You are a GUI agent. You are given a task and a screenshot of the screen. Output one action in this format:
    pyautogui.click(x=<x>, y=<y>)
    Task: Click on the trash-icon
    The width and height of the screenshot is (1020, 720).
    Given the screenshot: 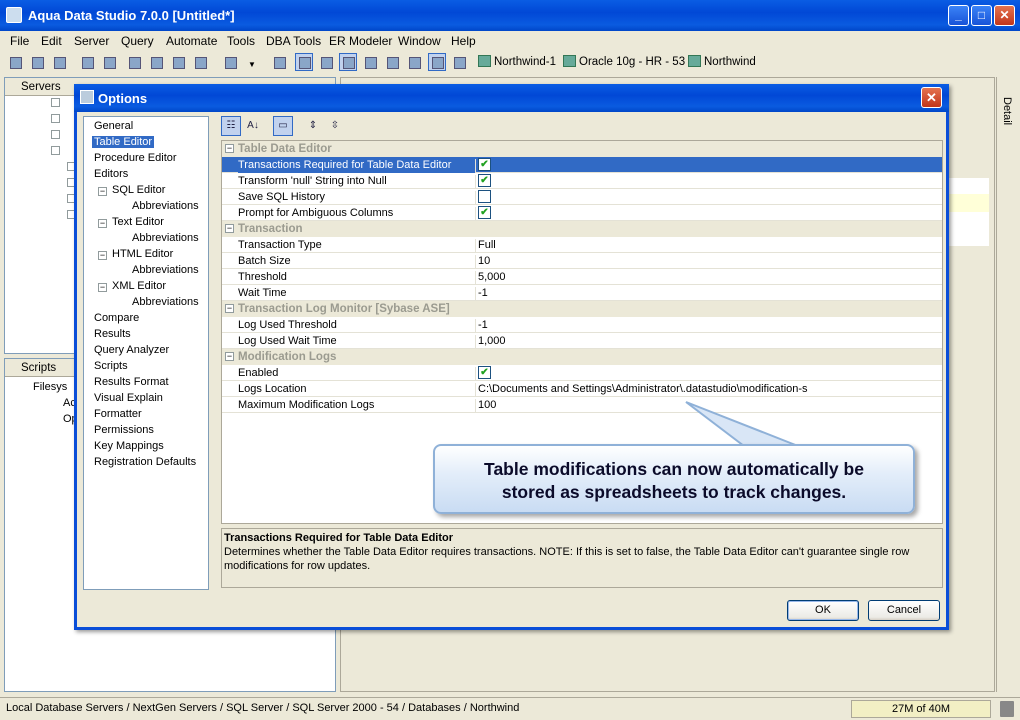 What is the action you would take?
    pyautogui.click(x=1007, y=709)
    